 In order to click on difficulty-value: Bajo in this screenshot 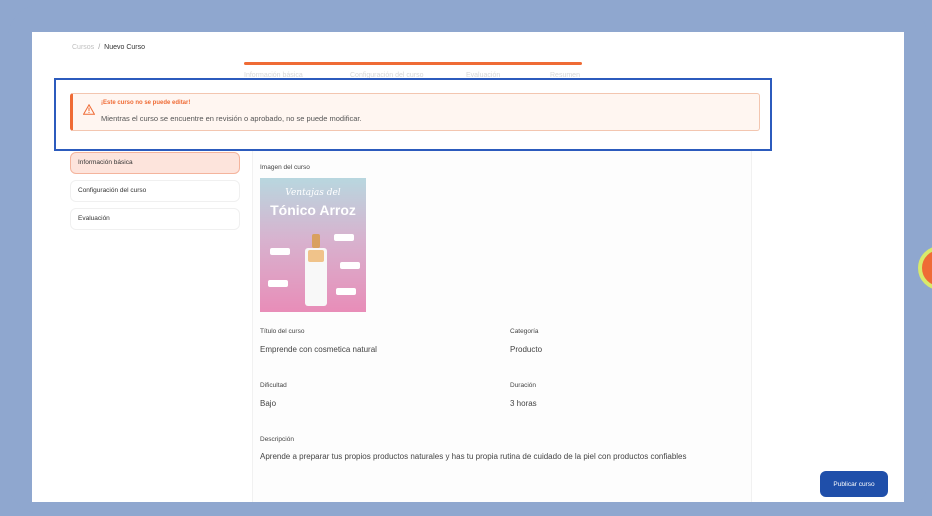, I will do `click(268, 403)`.